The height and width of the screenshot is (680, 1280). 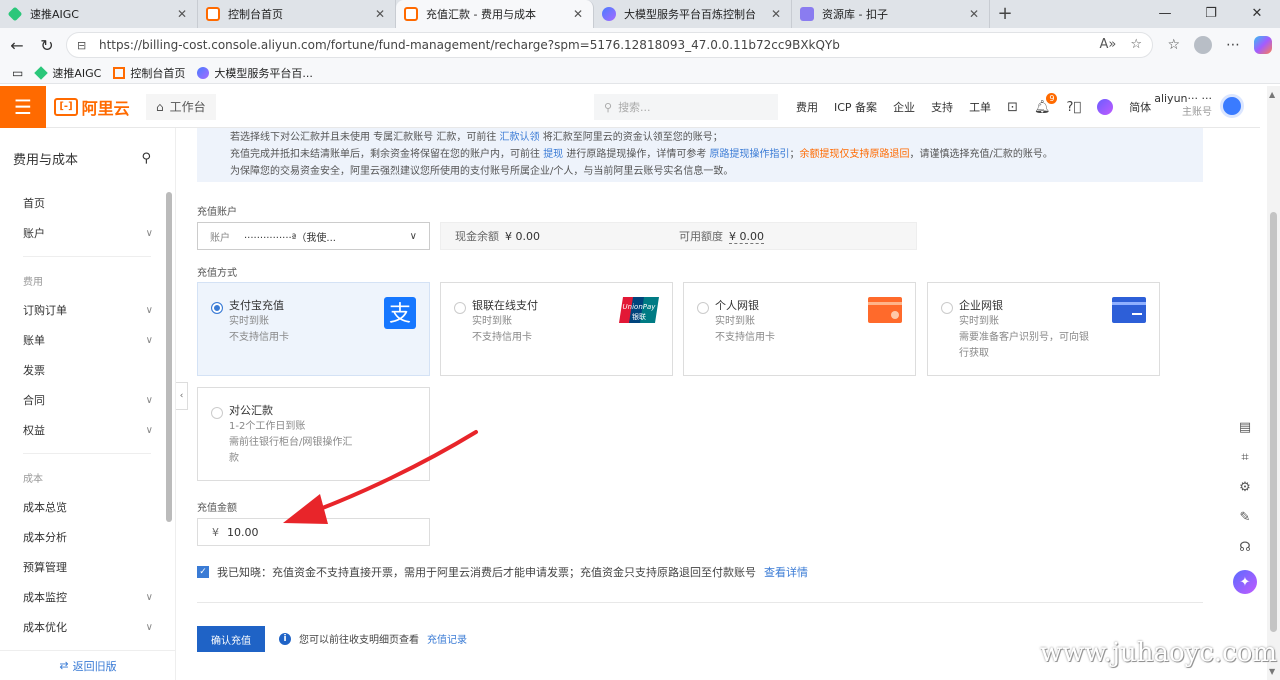 I want to click on nav-fee: 费用, so click(x=807, y=107).